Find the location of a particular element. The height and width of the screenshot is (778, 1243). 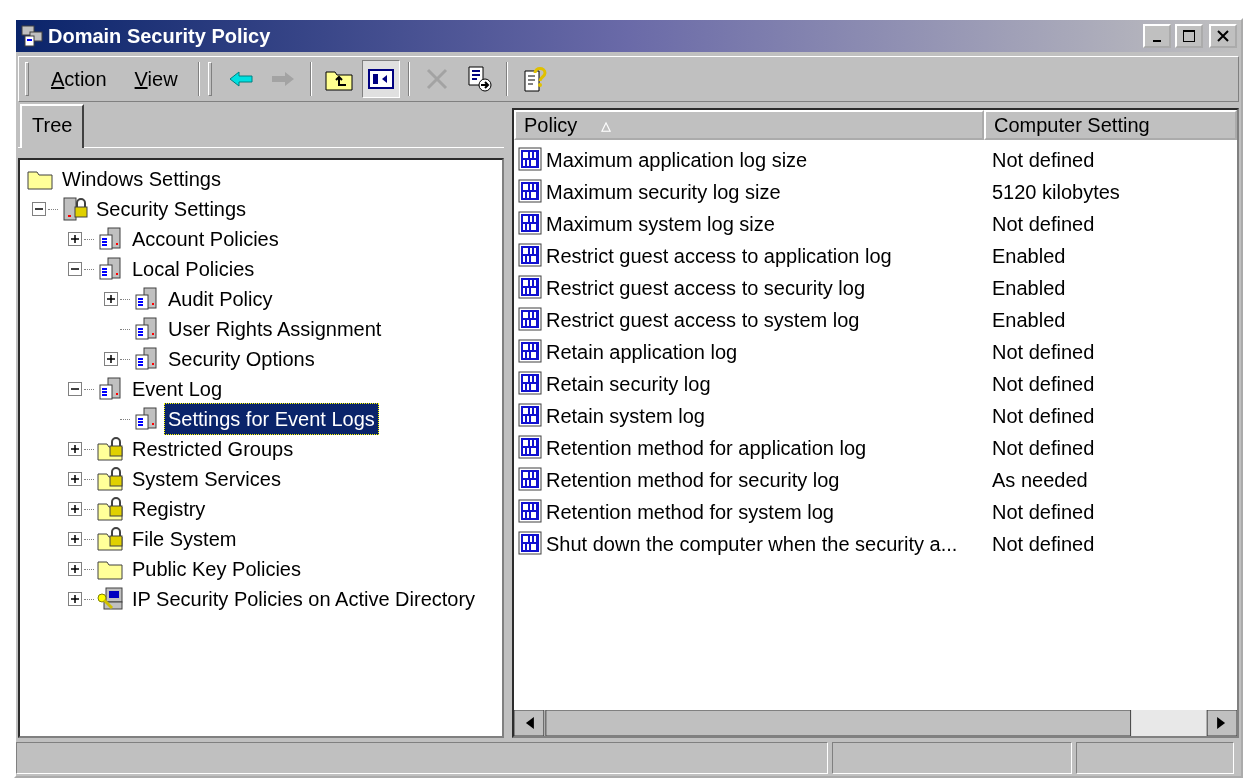

table-cell-text: Retain security log is located at coordinates (628, 384).